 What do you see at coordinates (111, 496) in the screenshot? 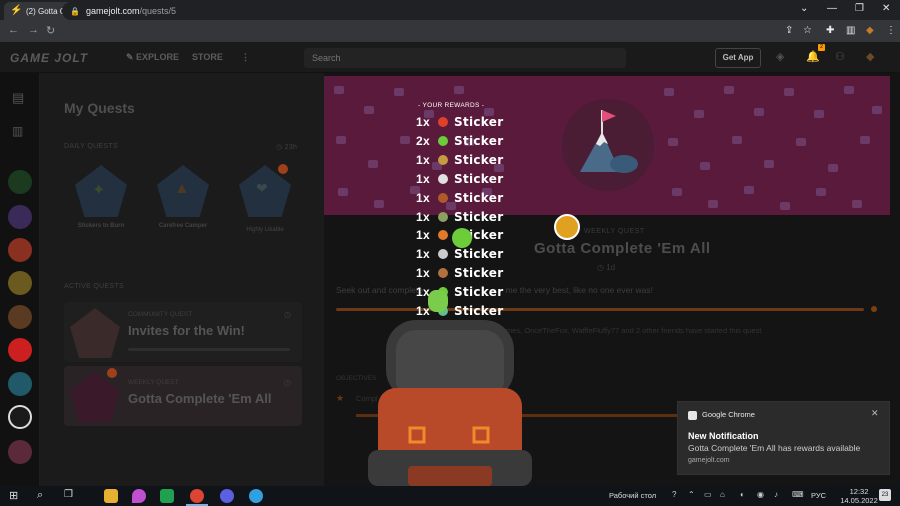
I see `file-explorer-icon` at bounding box center [111, 496].